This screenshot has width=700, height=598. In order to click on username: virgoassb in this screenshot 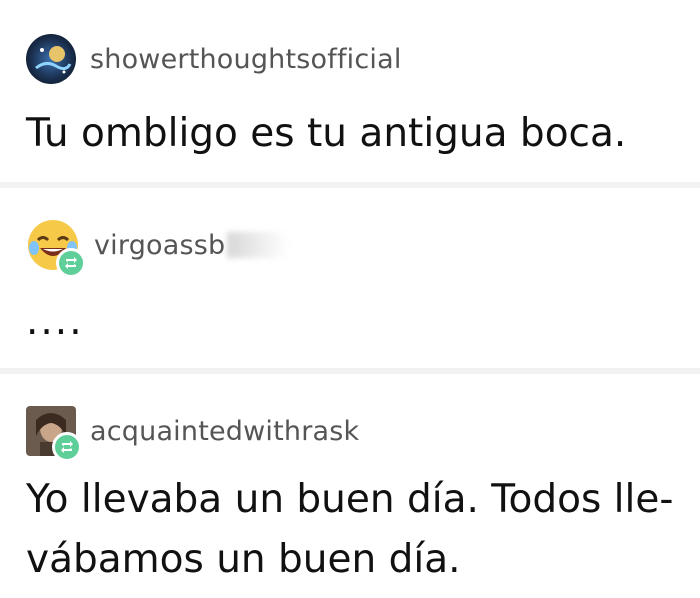, I will do `click(192, 245)`.